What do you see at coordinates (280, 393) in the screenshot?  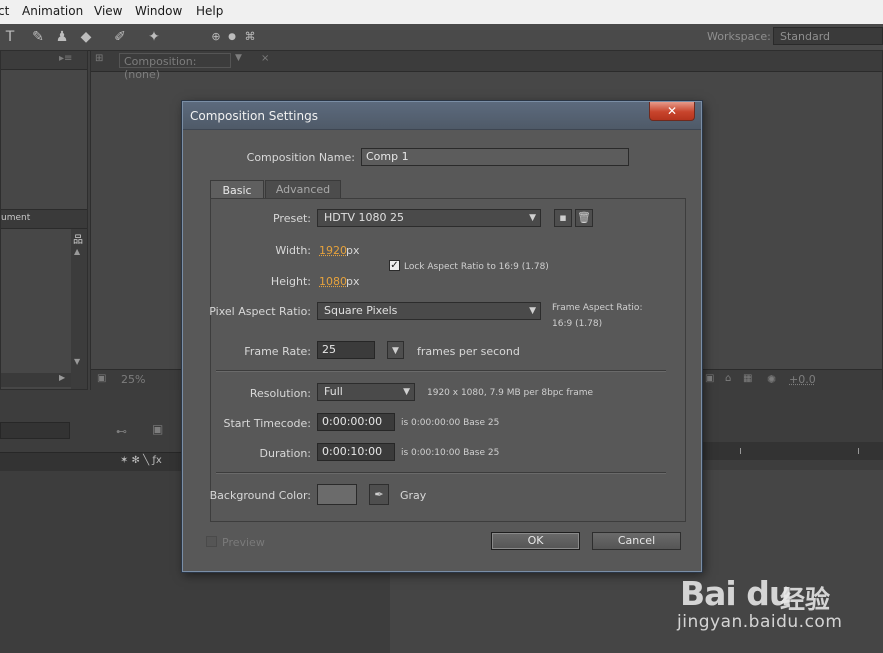 I see `resolution-label: Resolution:` at bounding box center [280, 393].